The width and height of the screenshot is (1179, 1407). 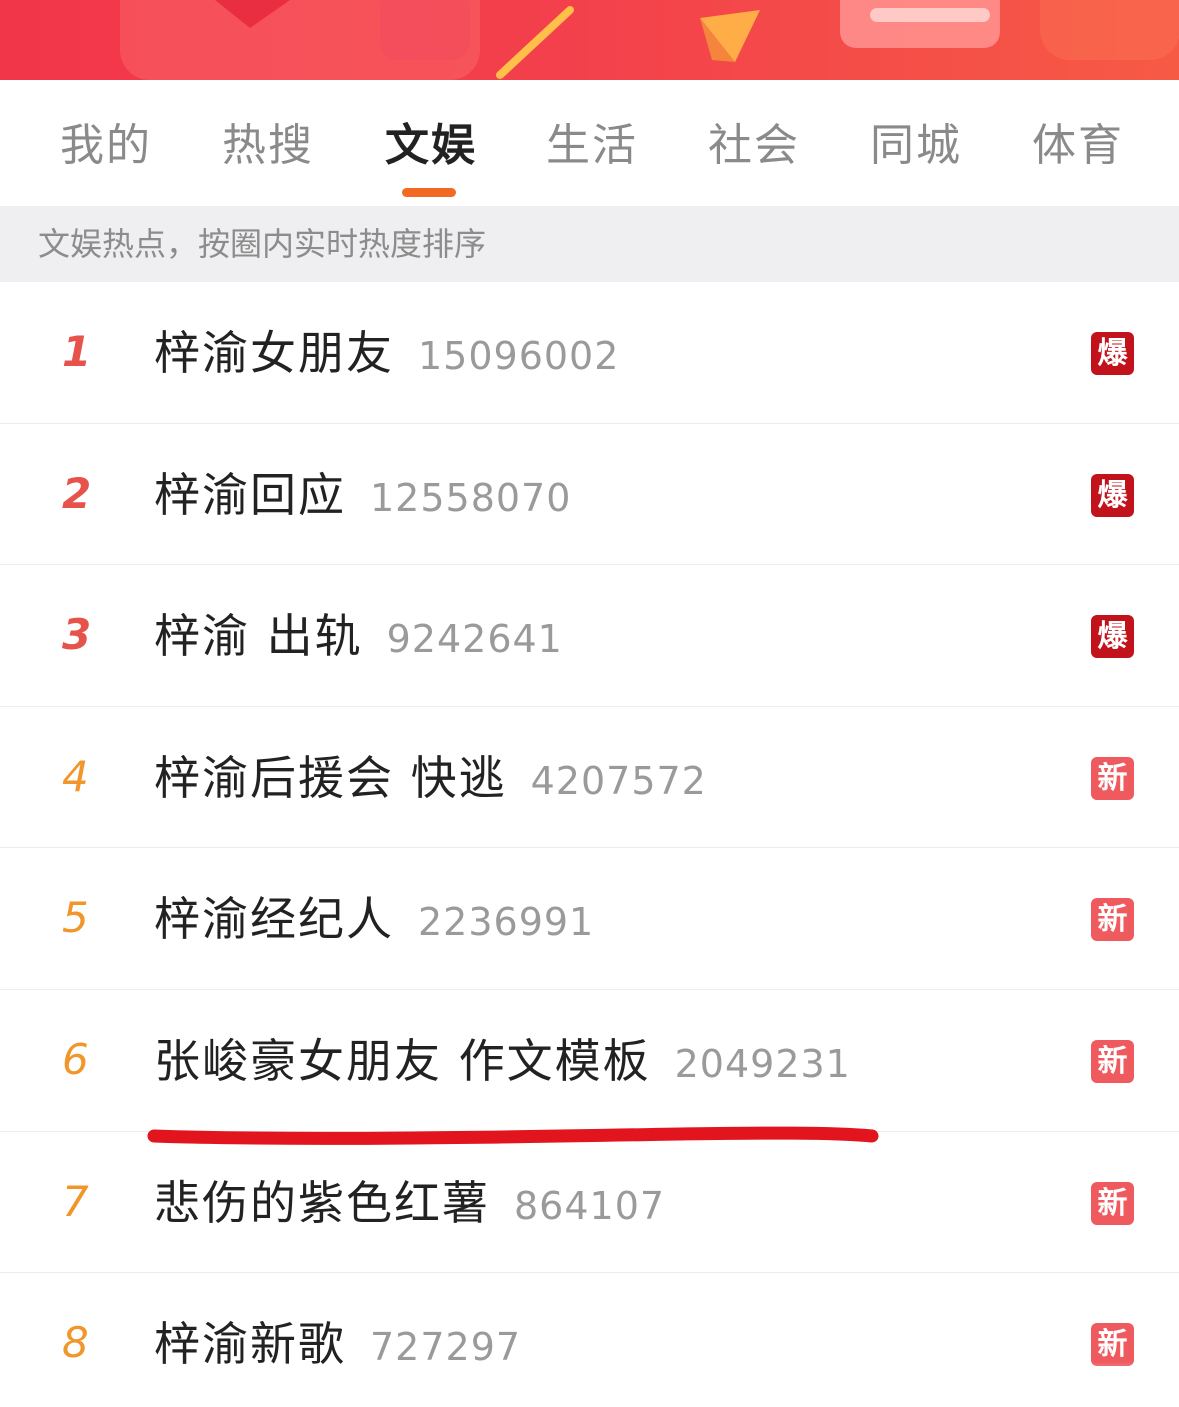 What do you see at coordinates (75, 1201) in the screenshot?
I see `rank-number: 7` at bounding box center [75, 1201].